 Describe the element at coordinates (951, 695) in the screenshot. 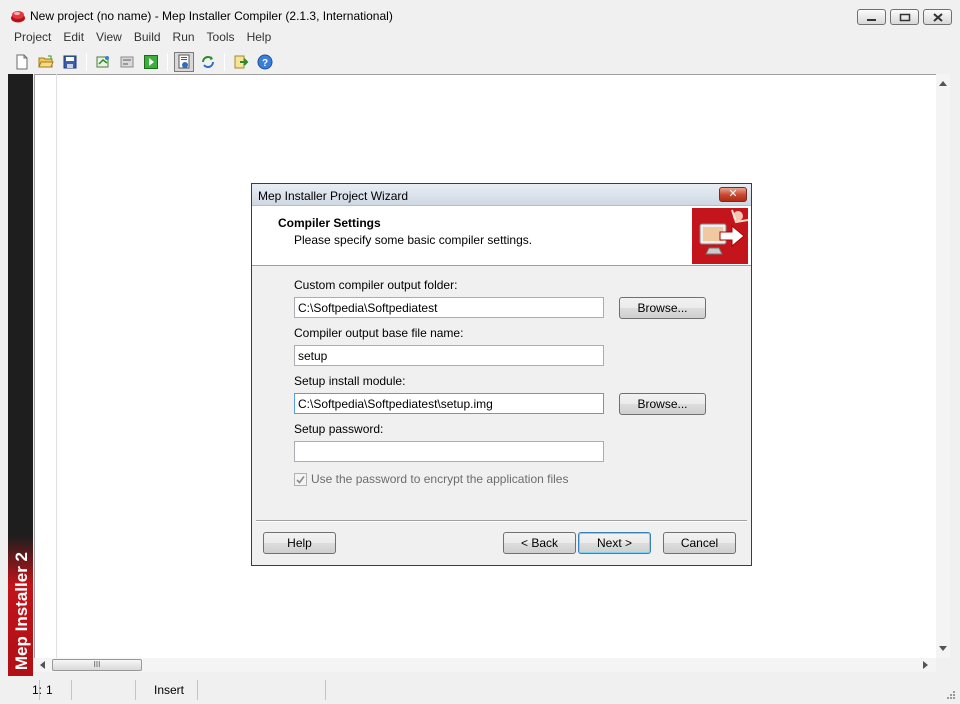

I see `resize-grip-icon` at that location.